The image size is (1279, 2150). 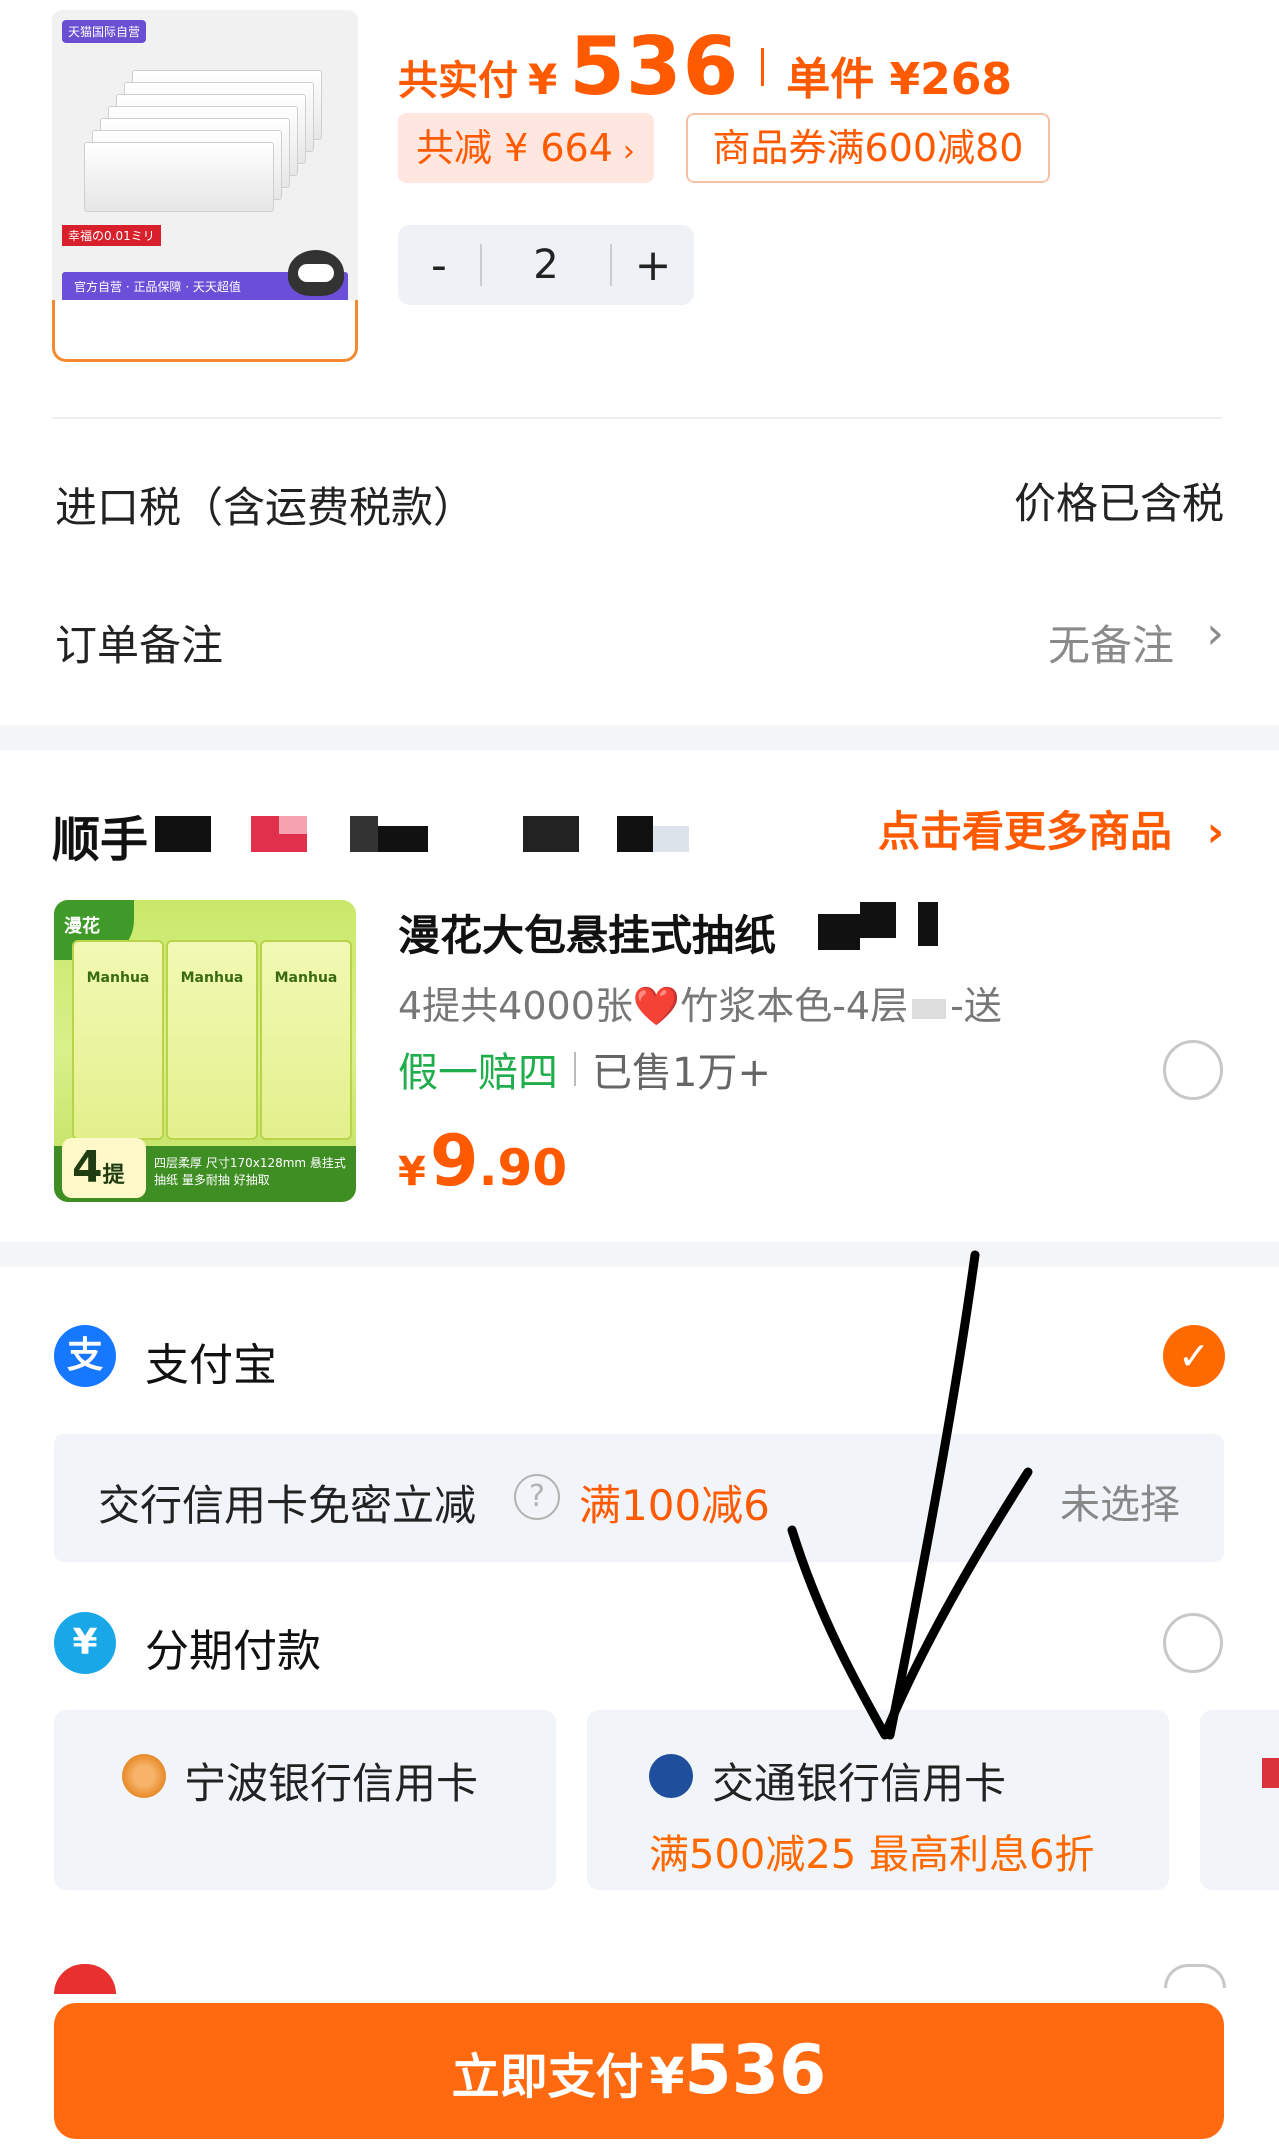 I want to click on shop-name: 顺手, so click(x=100, y=840).